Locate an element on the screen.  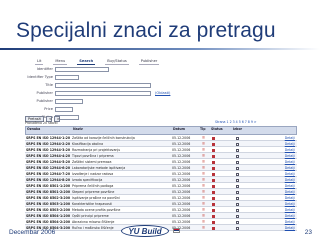
logo-text: YU Build is located at coordinates (145, 231).